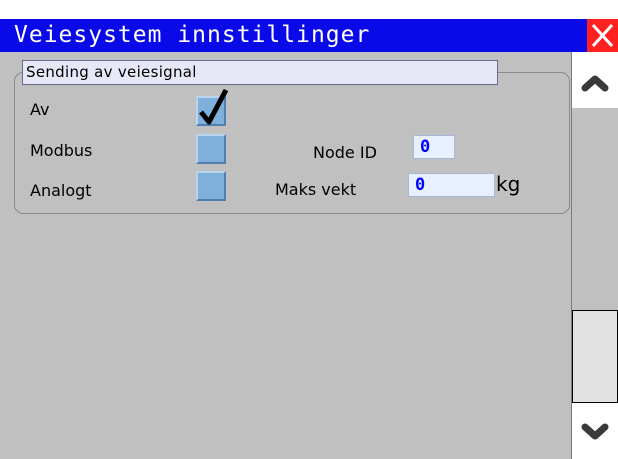  Describe the element at coordinates (61, 190) in the screenshot. I see `option-label-analogt: Analogt` at that location.